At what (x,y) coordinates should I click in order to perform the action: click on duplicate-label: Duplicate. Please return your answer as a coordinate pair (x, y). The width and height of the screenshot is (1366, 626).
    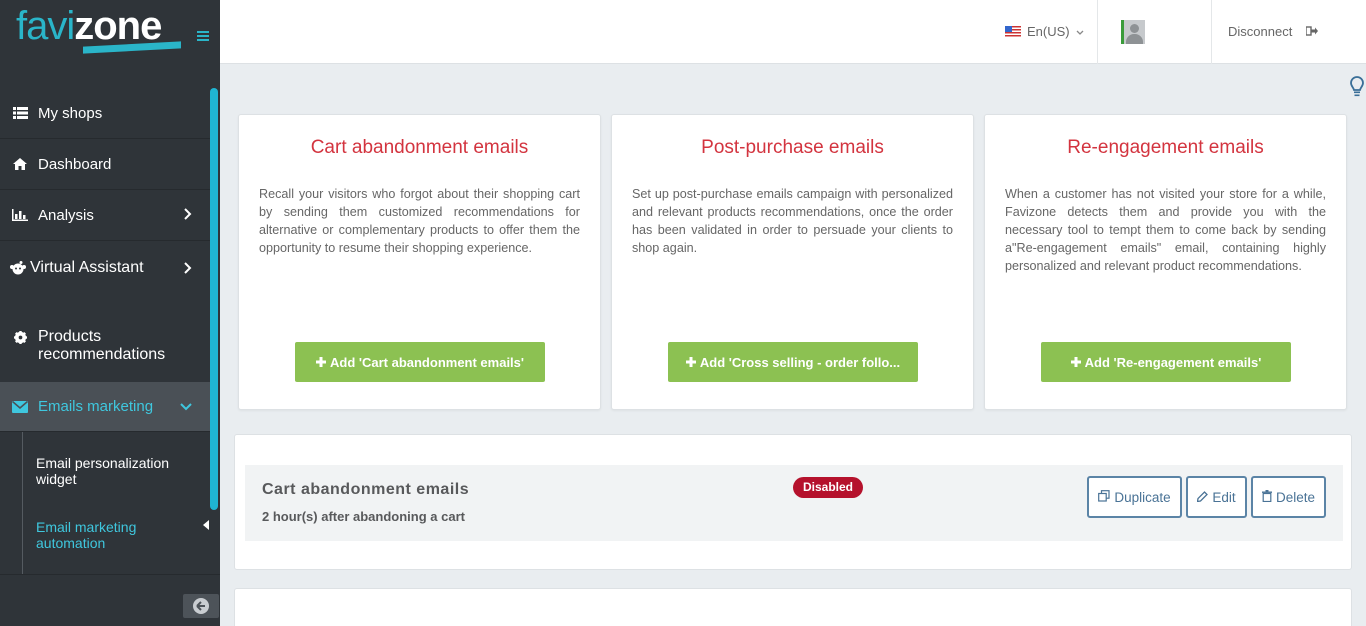
    Looking at the image, I should click on (1142, 497).